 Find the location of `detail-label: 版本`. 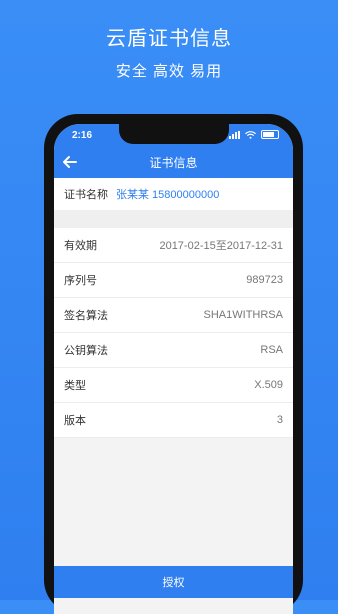

detail-label: 版本 is located at coordinates (75, 421).